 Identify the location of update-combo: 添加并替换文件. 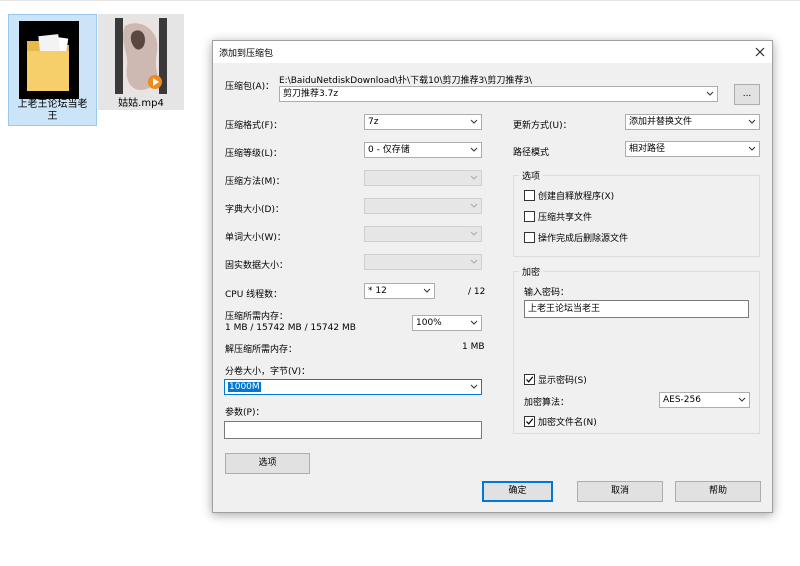
(692, 122).